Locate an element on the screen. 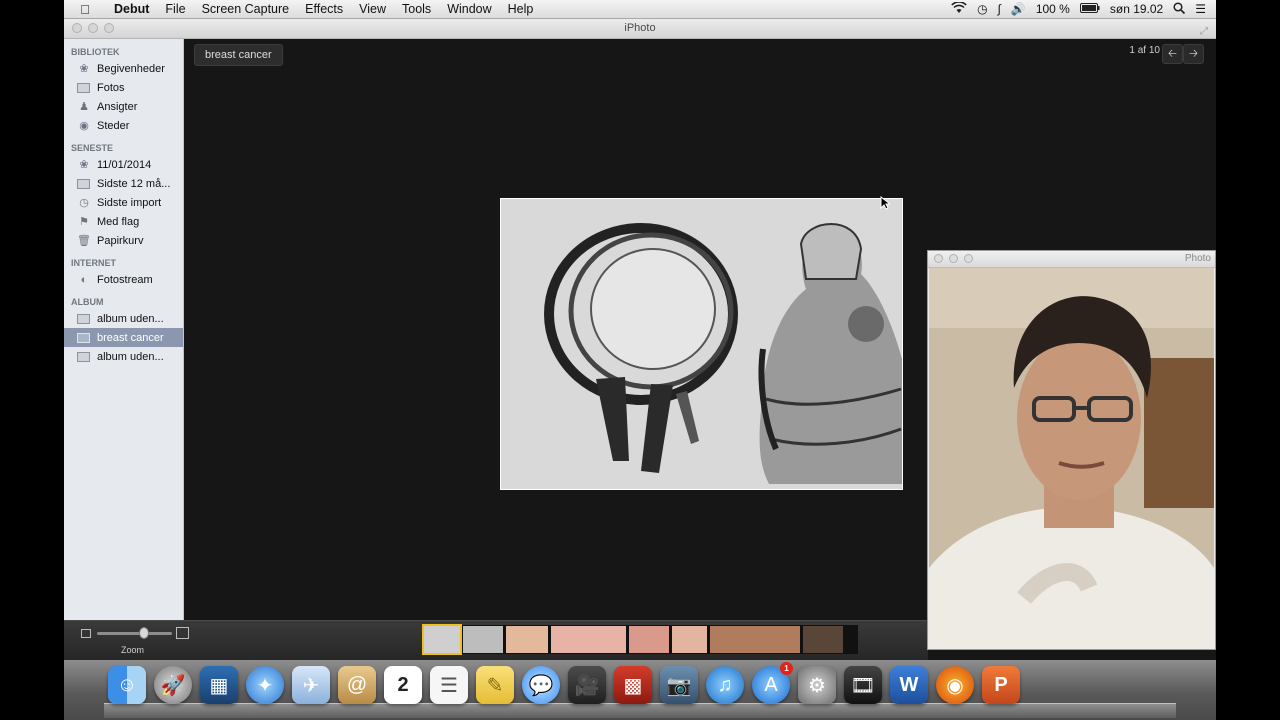 The image size is (1280, 720). contacts-icon: @ is located at coordinates (357, 685).